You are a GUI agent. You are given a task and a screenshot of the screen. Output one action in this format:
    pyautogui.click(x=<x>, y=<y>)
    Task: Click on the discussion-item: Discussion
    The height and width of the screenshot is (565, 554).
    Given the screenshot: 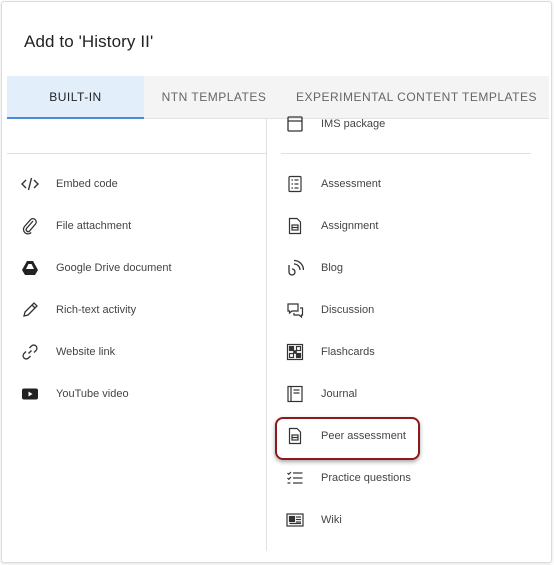 What is the action you would take?
    pyautogui.click(x=330, y=310)
    